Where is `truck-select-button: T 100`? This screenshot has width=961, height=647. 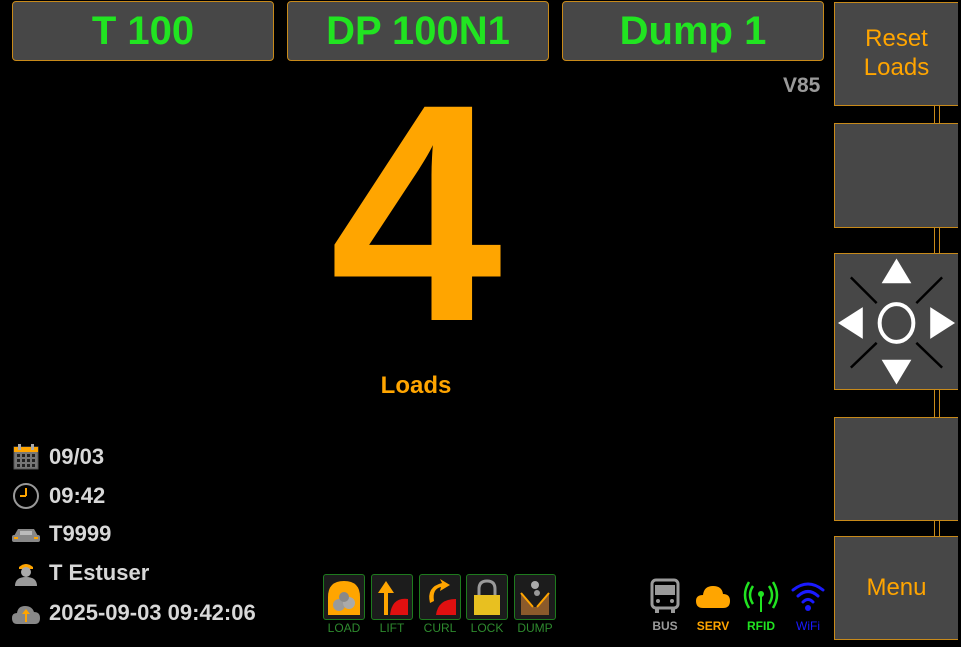 truck-select-button: T 100 is located at coordinates (143, 31).